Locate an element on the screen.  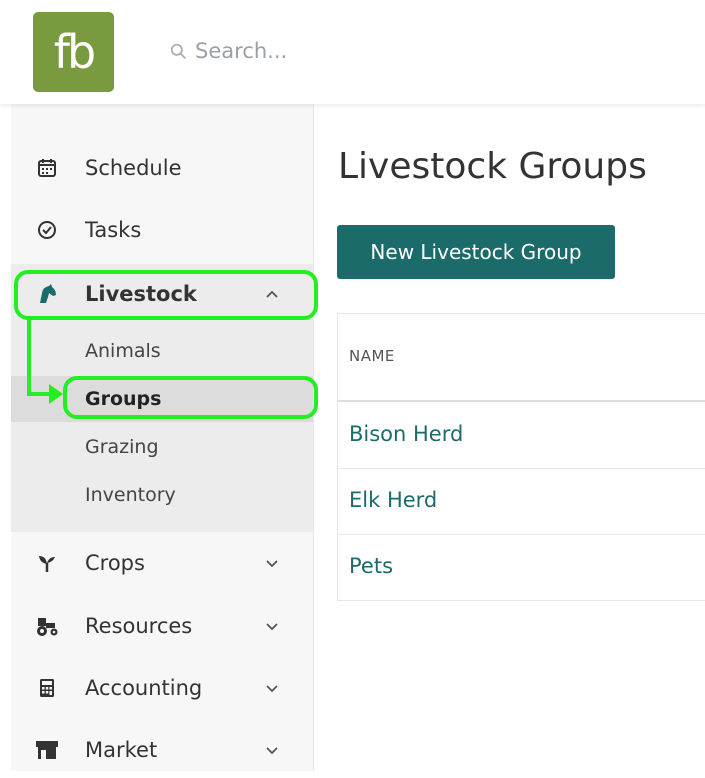
sidebar-item-market: Market is located at coordinates (162, 750).